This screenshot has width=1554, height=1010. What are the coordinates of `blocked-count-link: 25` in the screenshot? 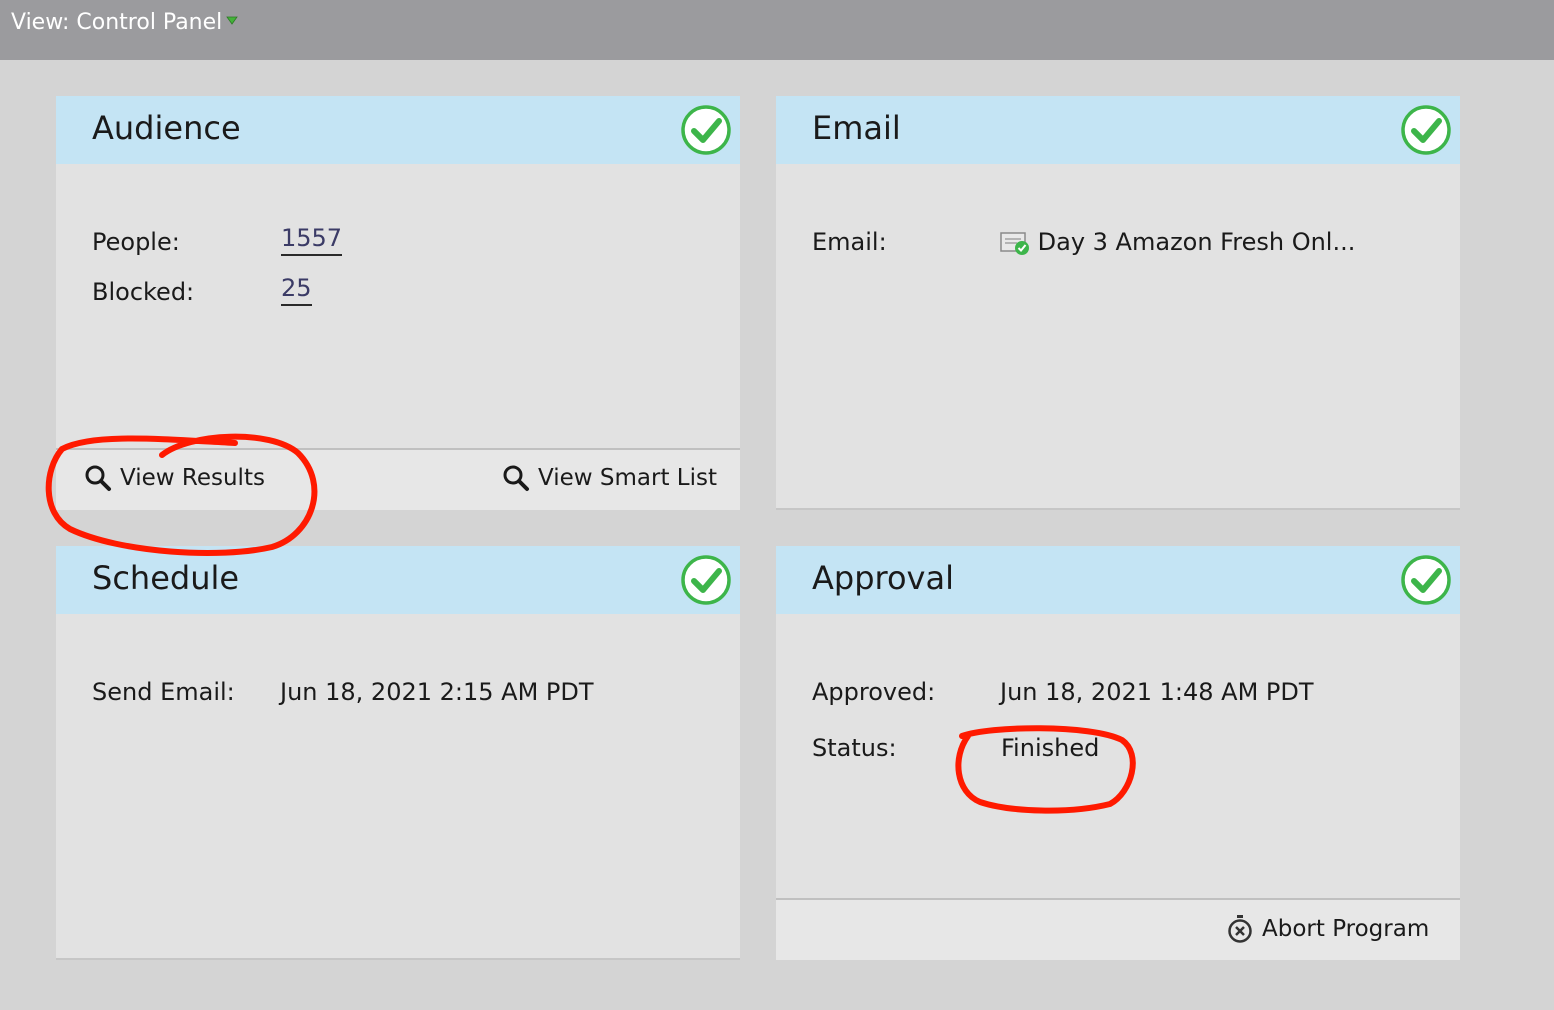 It's located at (296, 290).